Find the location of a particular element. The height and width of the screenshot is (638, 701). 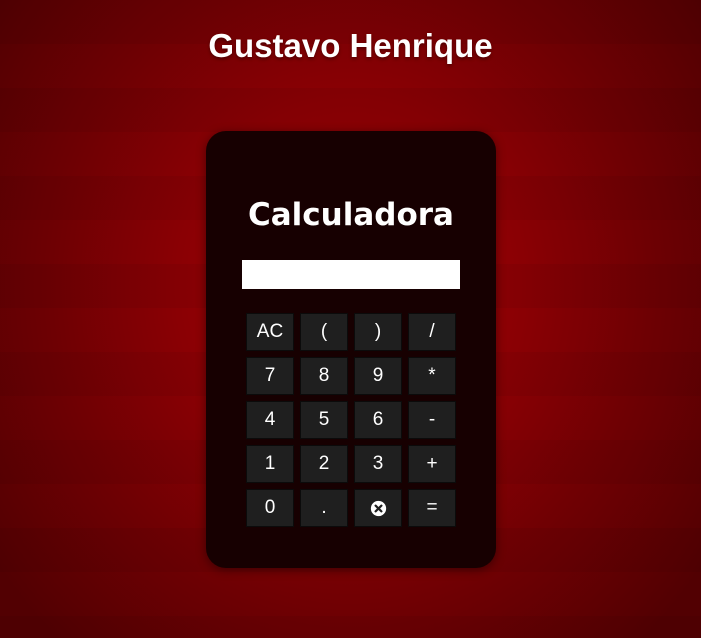

digit-2-button: 2 is located at coordinates (324, 464).